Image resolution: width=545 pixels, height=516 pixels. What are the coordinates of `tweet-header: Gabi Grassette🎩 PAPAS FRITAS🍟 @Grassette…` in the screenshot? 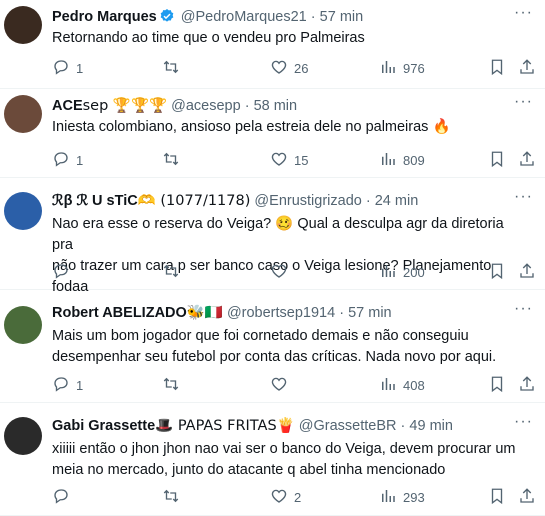 It's located at (278, 425).